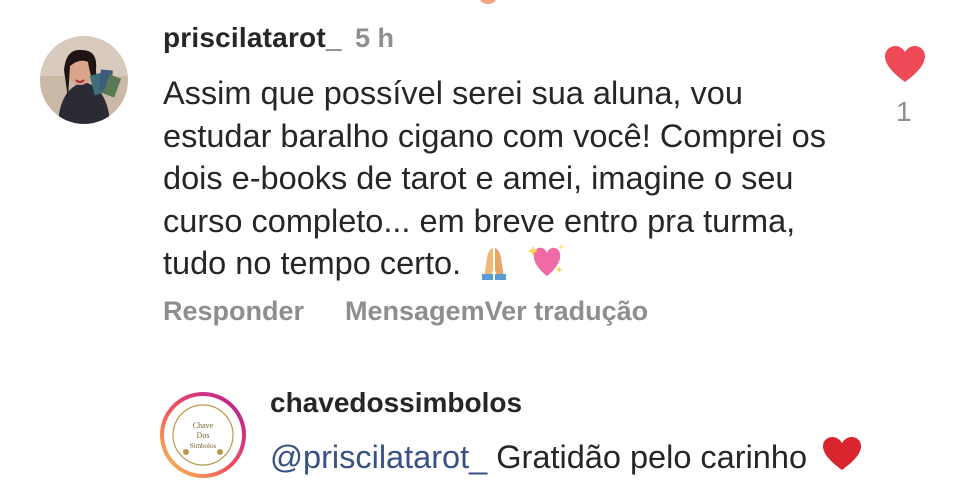 The width and height of the screenshot is (980, 483). I want to click on comment-actions: Responder MensagemVer tradução, so click(405, 311).